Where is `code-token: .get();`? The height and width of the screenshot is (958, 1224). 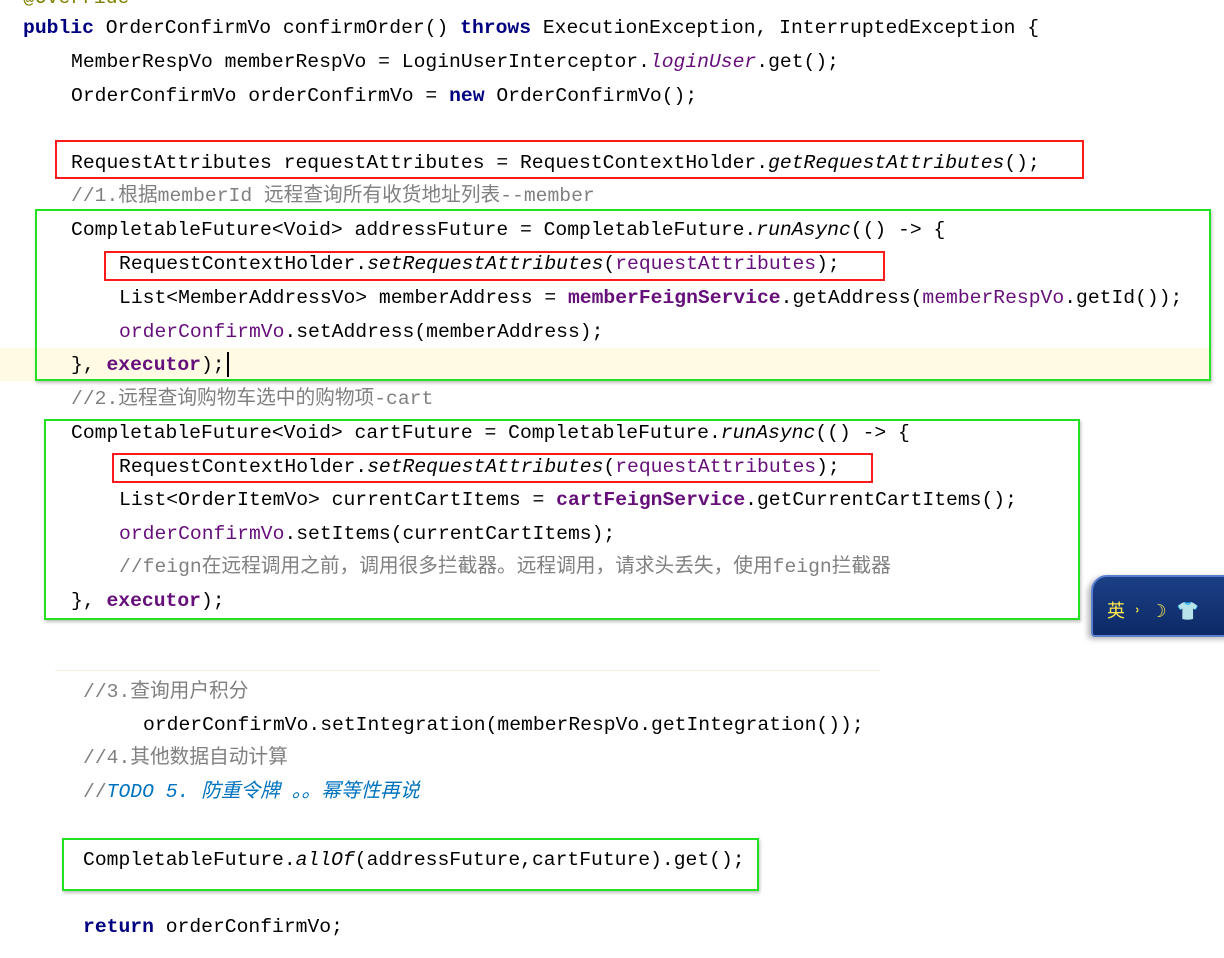
code-token: .get(); is located at coordinates (797, 62).